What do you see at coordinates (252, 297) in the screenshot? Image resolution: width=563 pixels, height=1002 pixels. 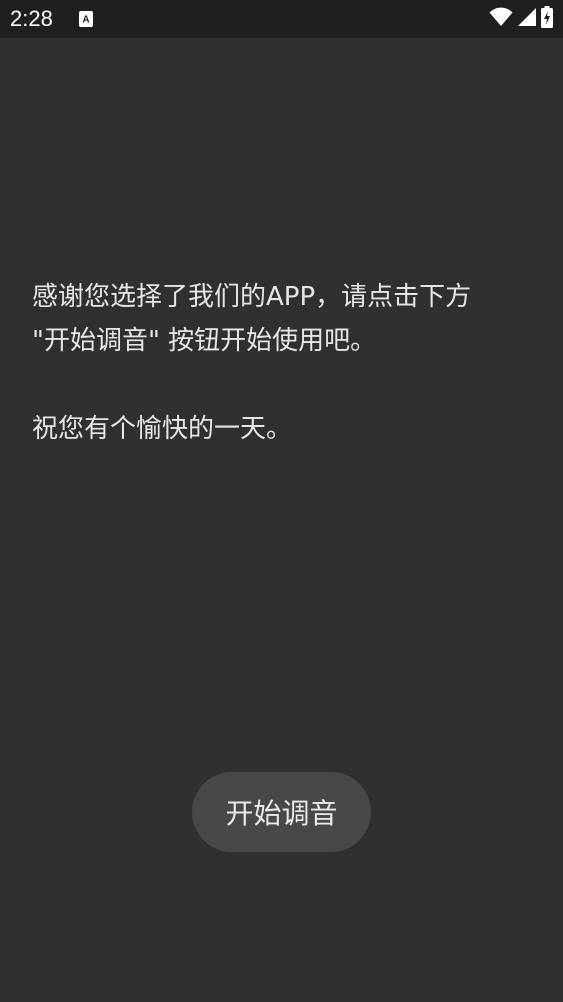 I see `message-line-1: 感谢您选择了我们的APP，请点击下方` at bounding box center [252, 297].